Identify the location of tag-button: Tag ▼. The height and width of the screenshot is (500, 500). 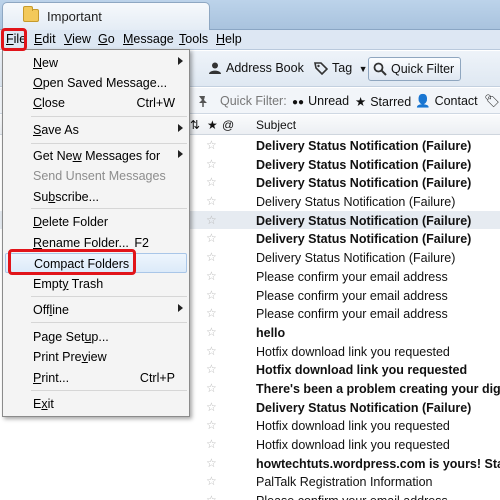
(342, 69).